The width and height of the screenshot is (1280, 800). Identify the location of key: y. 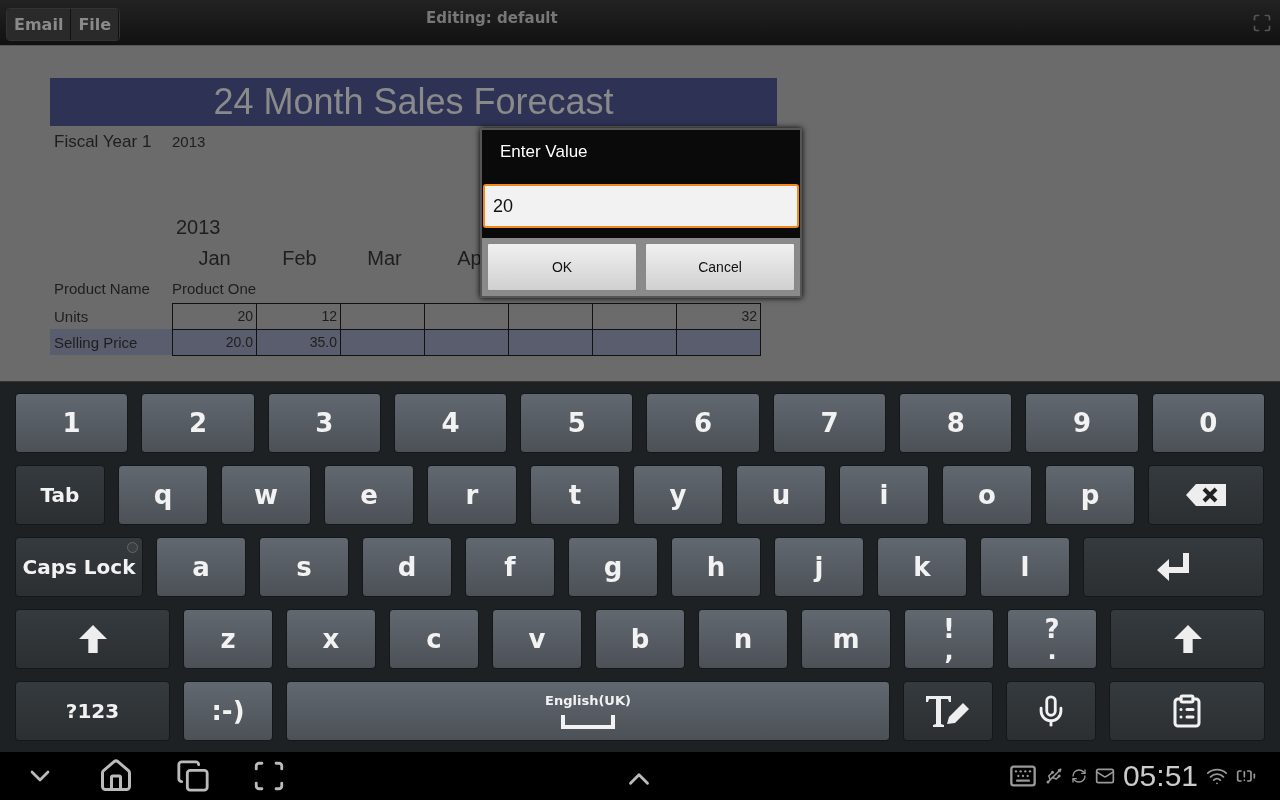
(678, 495).